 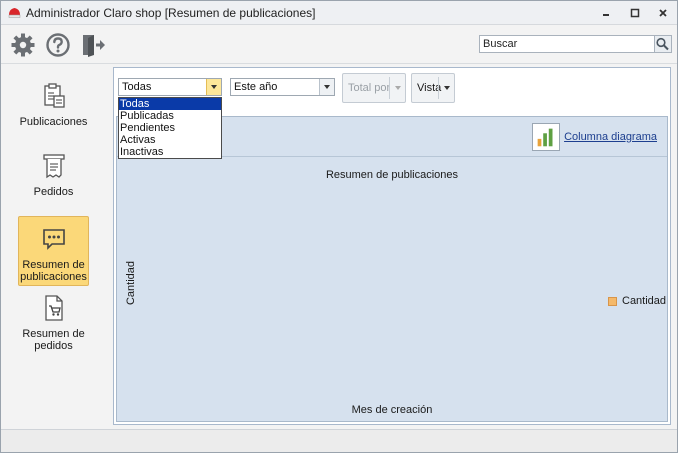 What do you see at coordinates (369, 88) in the screenshot?
I see `total-por-label: Total por` at bounding box center [369, 88].